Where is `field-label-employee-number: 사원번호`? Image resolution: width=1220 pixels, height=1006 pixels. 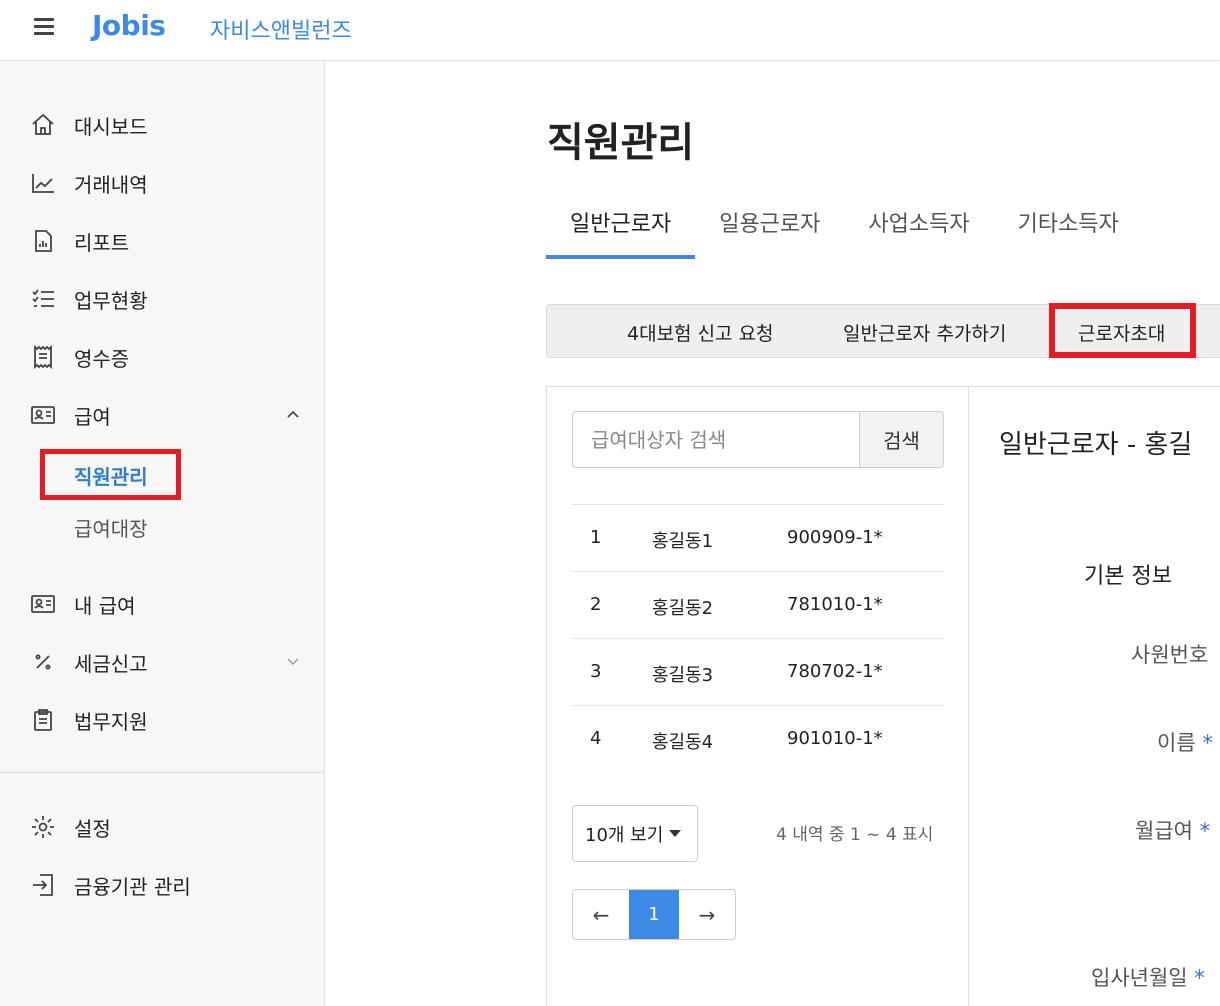
field-label-employee-number: 사원번호 is located at coordinates (1169, 654).